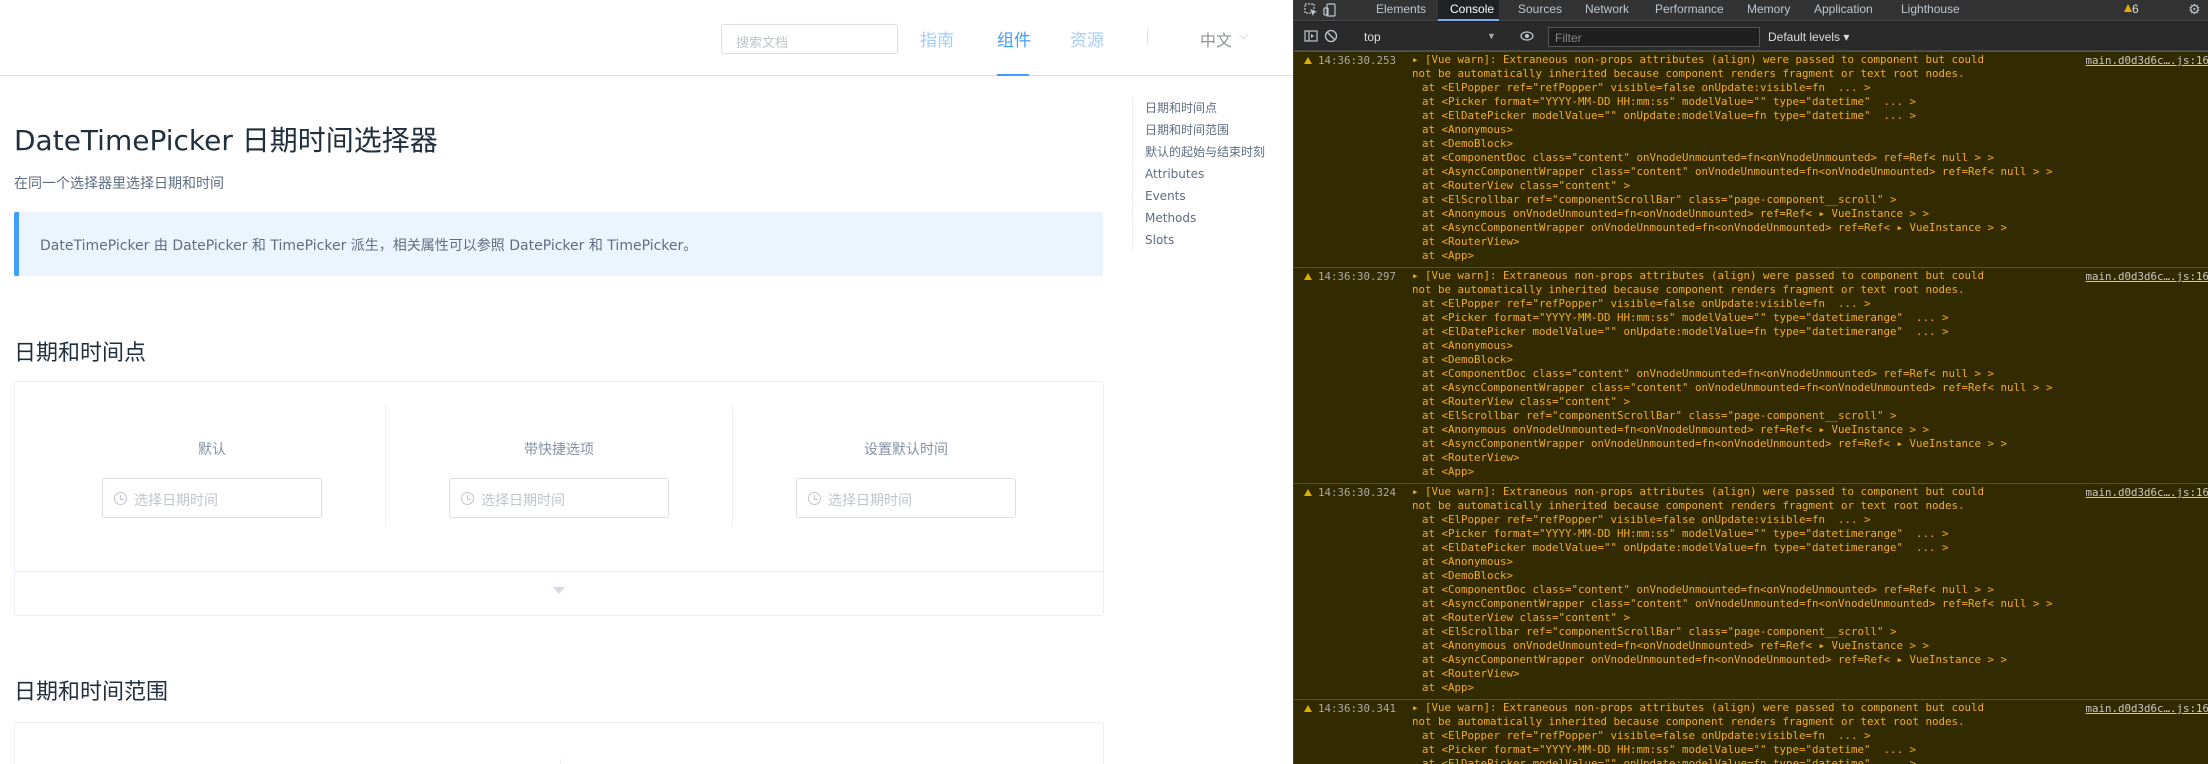  What do you see at coordinates (1311, 36) in the screenshot?
I see `sidebar-toggle-icon` at bounding box center [1311, 36].